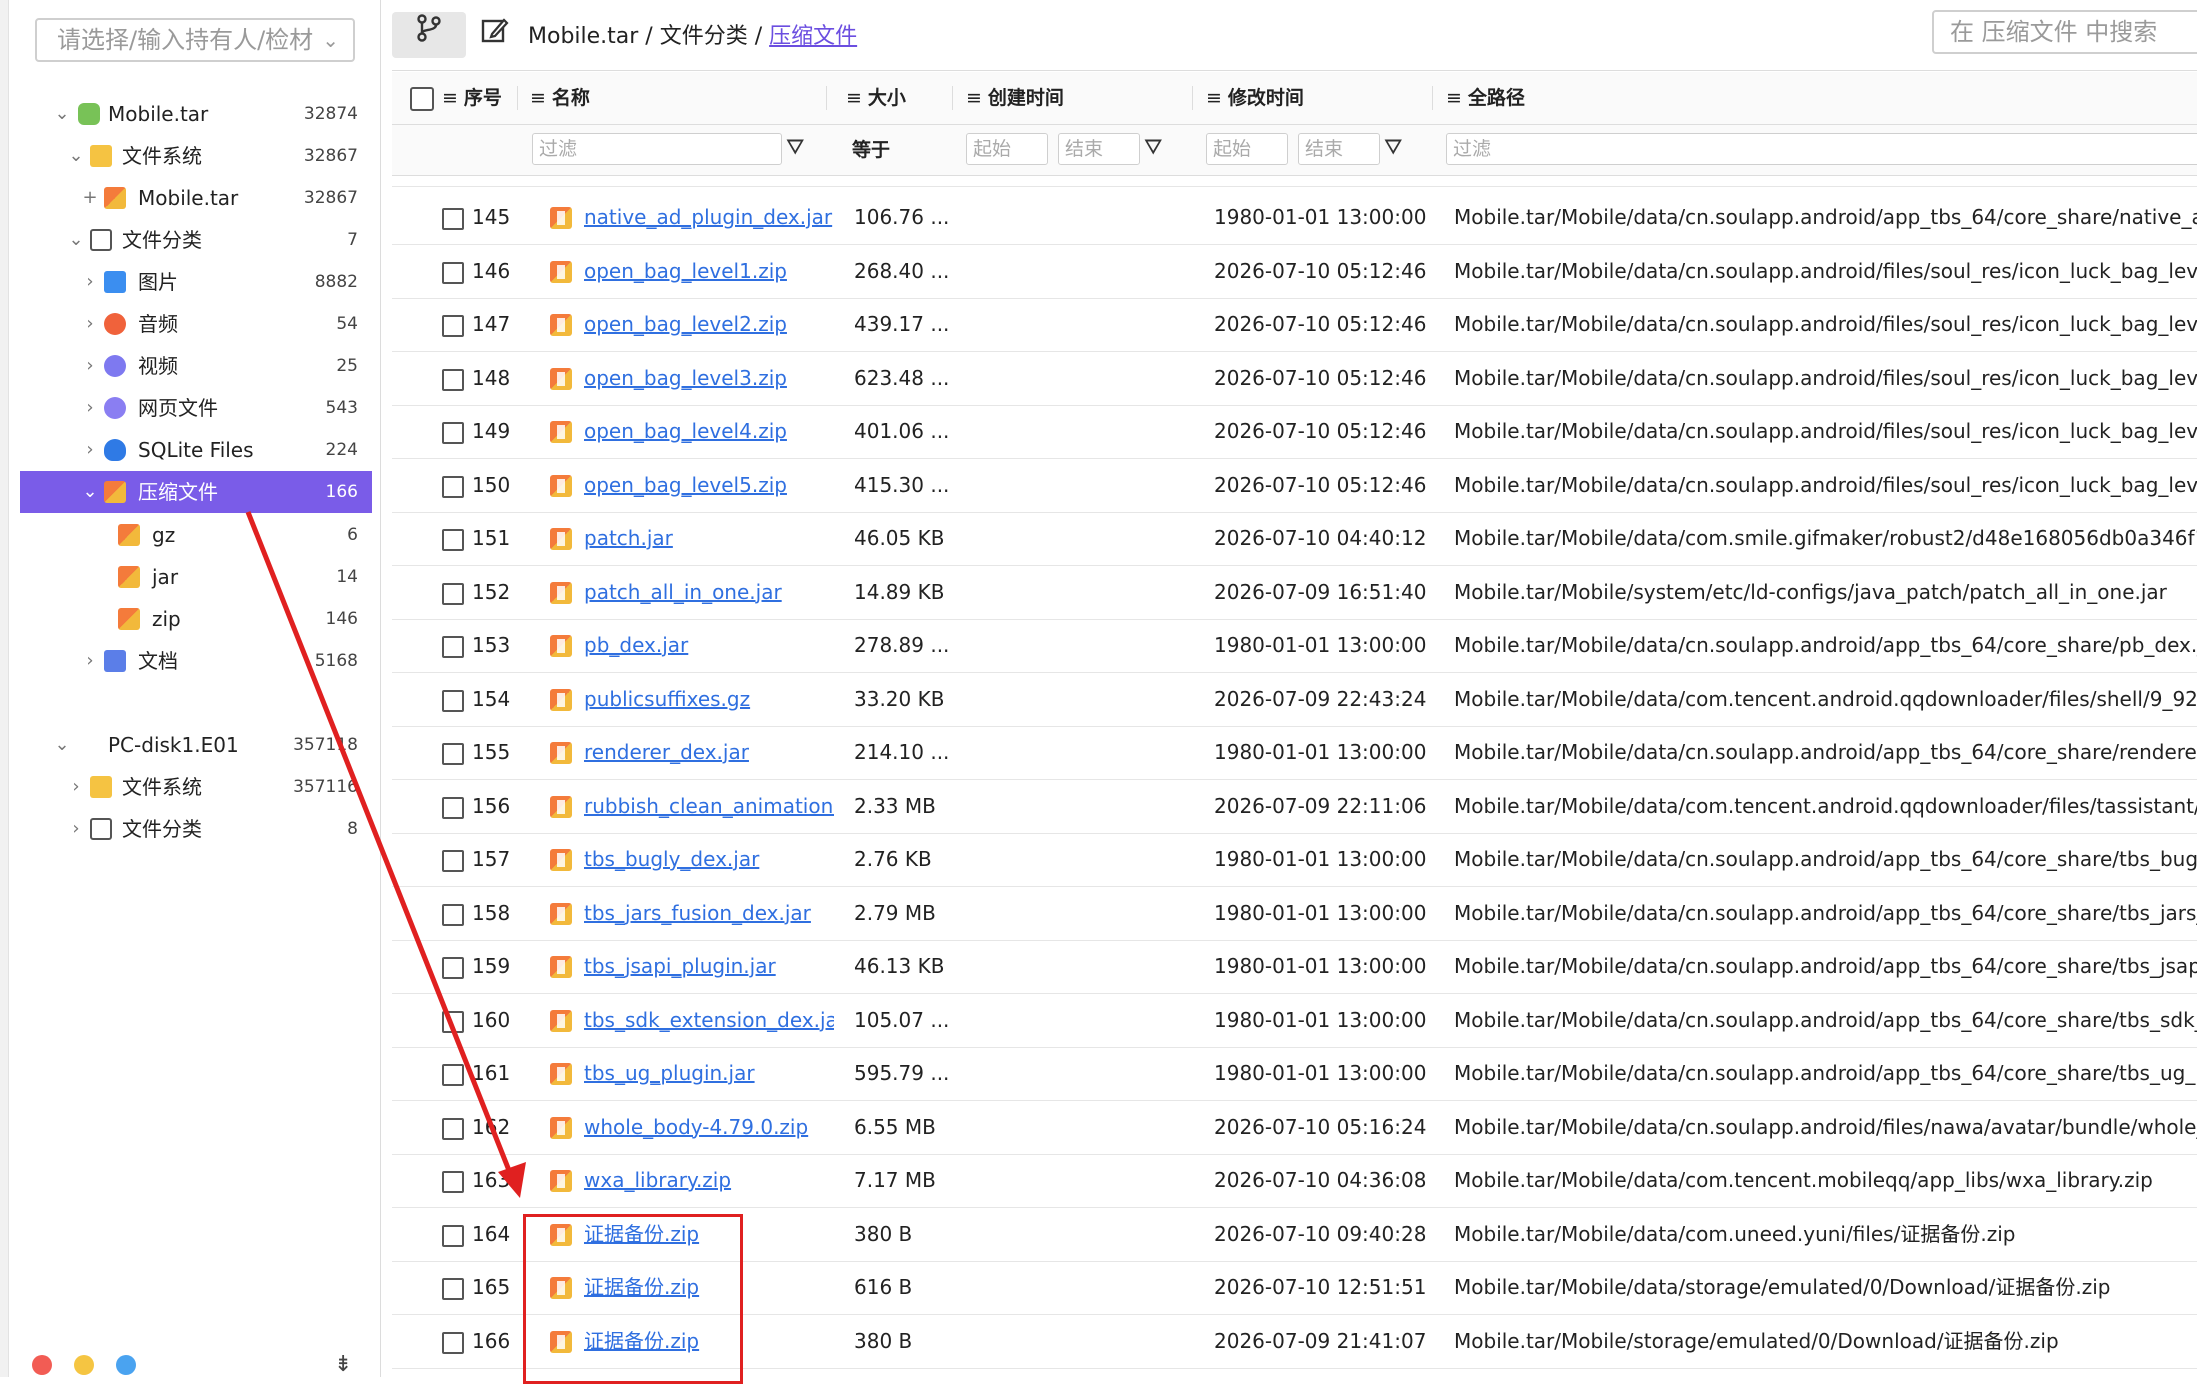 This screenshot has height=1384, width=2197. What do you see at coordinates (2064, 32) in the screenshot?
I see `search-input: 在 压缩文件 中搜索` at bounding box center [2064, 32].